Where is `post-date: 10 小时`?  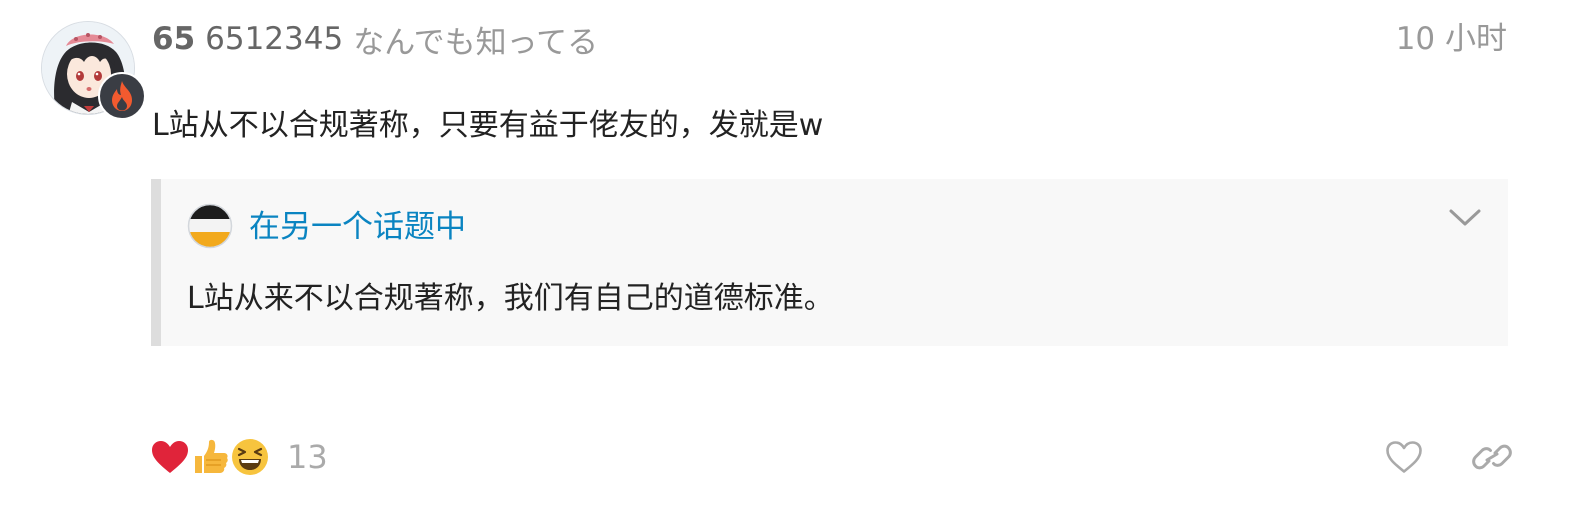
post-date: 10 小时 is located at coordinates (1451, 39).